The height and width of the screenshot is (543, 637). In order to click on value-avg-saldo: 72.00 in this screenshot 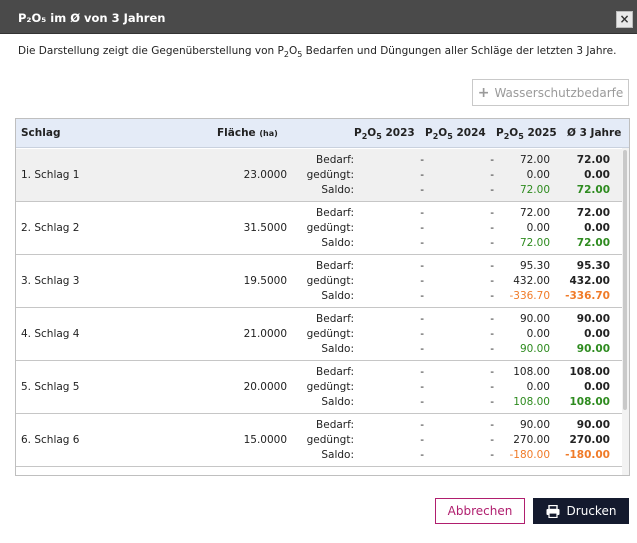, I will do `click(593, 190)`.